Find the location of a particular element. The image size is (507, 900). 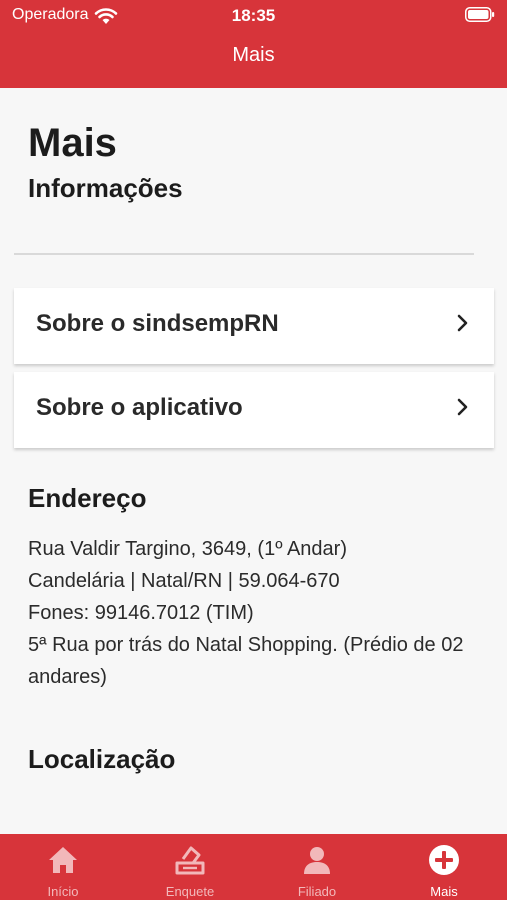

tab-filiado: Filiado is located at coordinates (317, 867).